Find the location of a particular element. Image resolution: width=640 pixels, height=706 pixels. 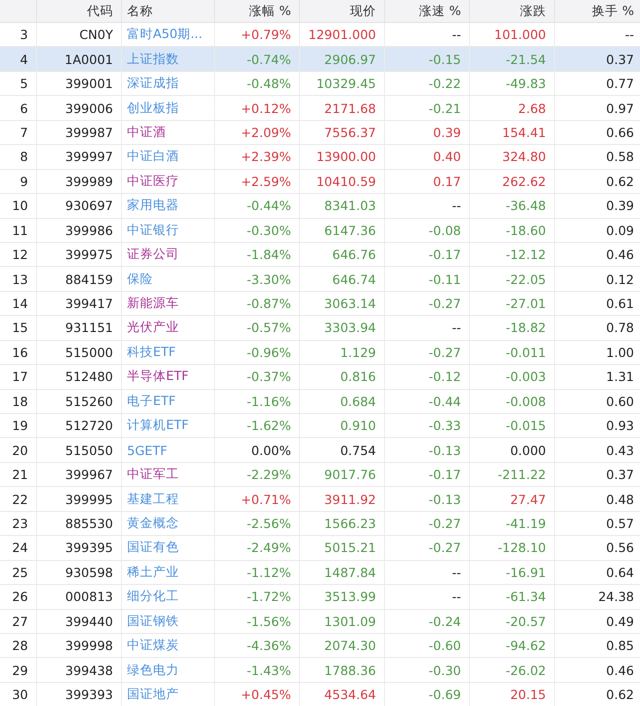

table-row: 9 399989 中证医疗 +2.59% 10410.59 0.17 262.62 0.62 is located at coordinates (320, 182).